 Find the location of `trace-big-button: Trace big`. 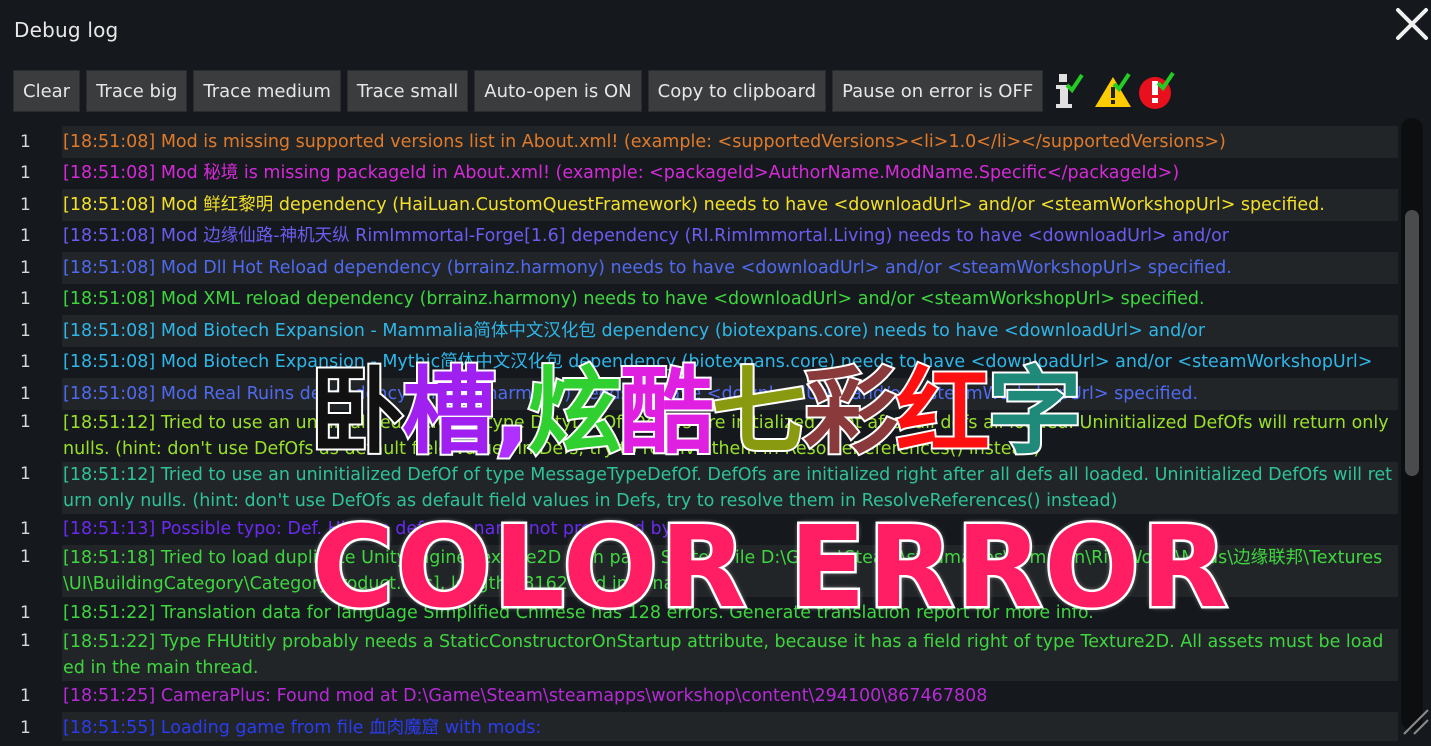

trace-big-button: Trace big is located at coordinates (137, 91).